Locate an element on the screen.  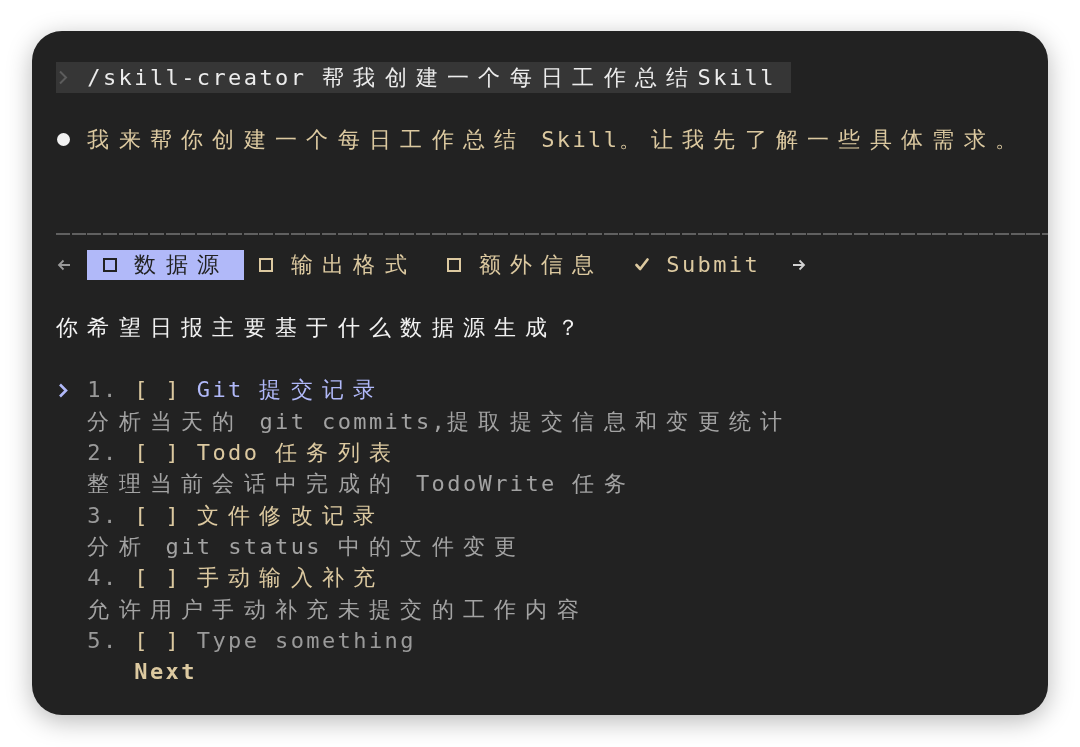
tab: 输出格式 is located at coordinates (337, 264).